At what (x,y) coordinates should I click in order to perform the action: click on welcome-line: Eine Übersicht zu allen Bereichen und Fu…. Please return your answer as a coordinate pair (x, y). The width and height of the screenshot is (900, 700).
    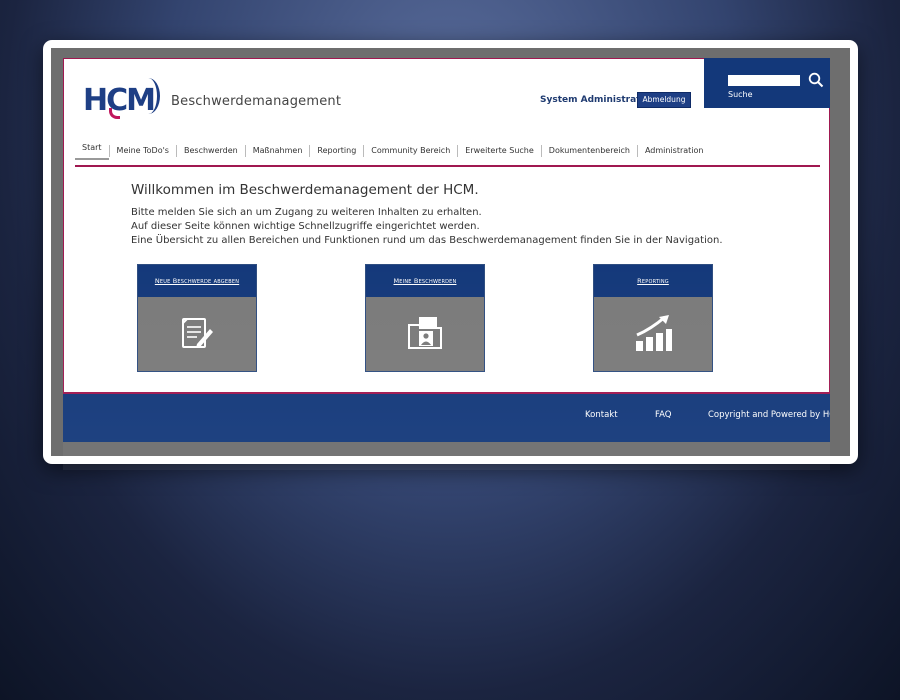
    Looking at the image, I should click on (427, 240).